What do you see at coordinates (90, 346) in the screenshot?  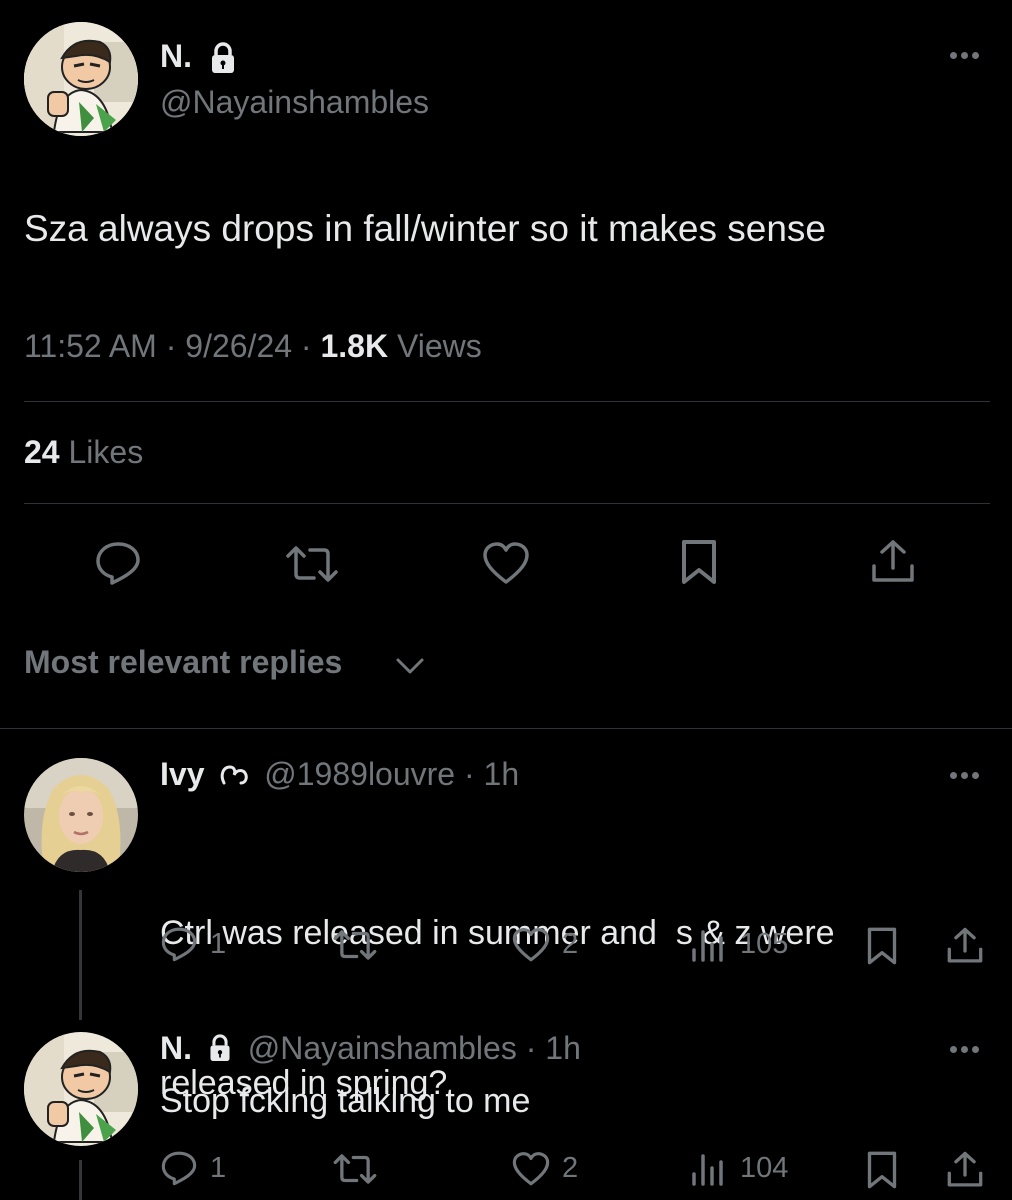 I see `tweet-time: 11:52 AM` at bounding box center [90, 346].